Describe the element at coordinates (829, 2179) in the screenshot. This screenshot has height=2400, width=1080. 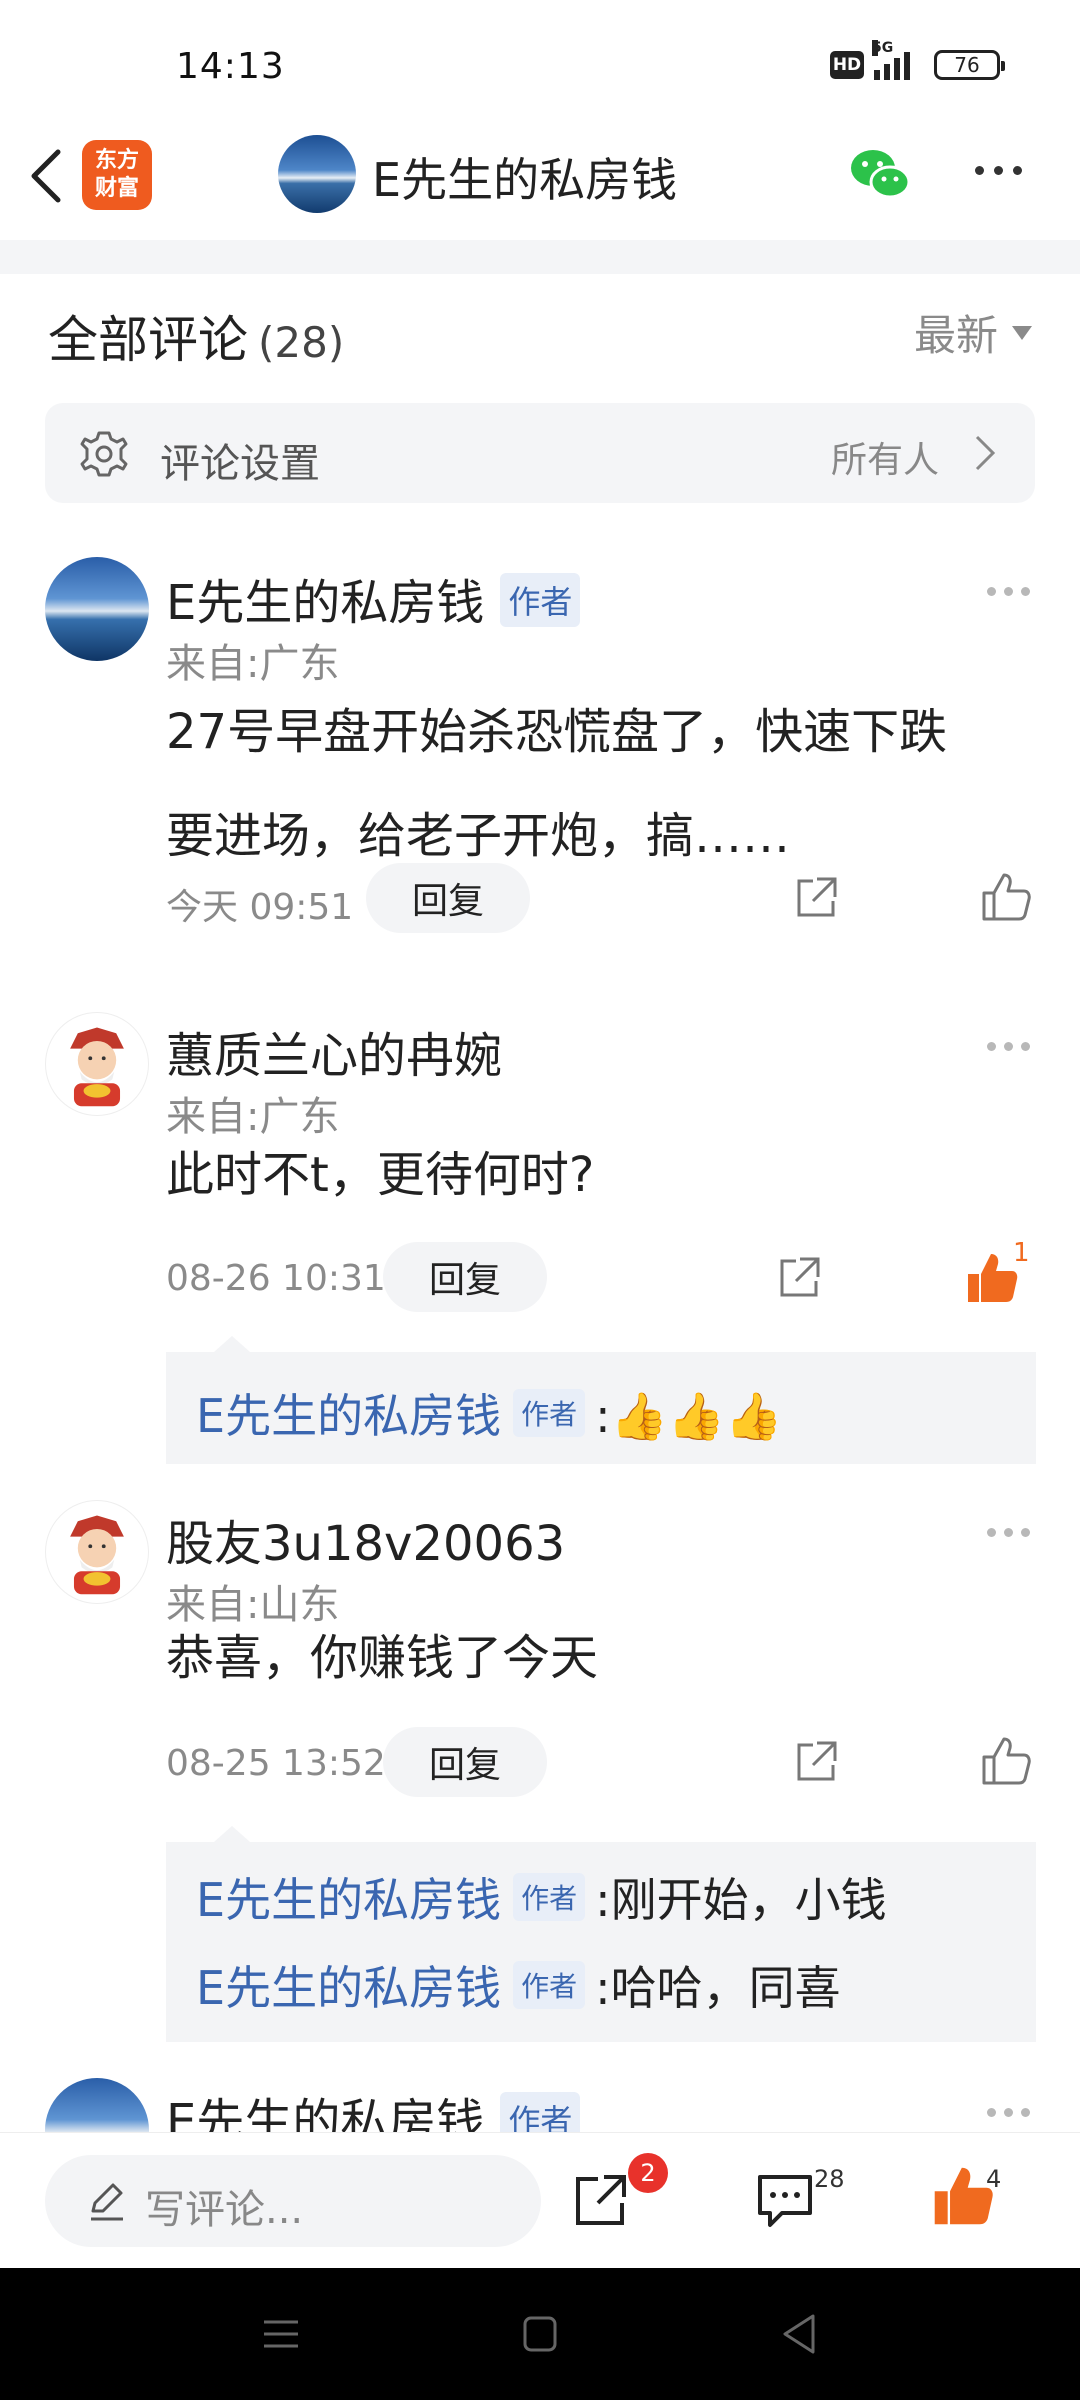
I see `comment-count: 28` at that location.